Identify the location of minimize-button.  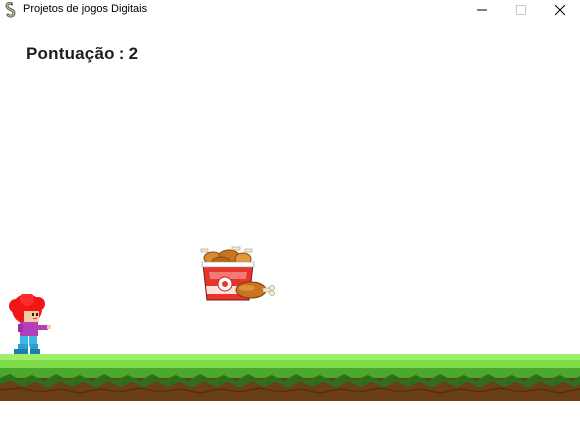
(482, 10).